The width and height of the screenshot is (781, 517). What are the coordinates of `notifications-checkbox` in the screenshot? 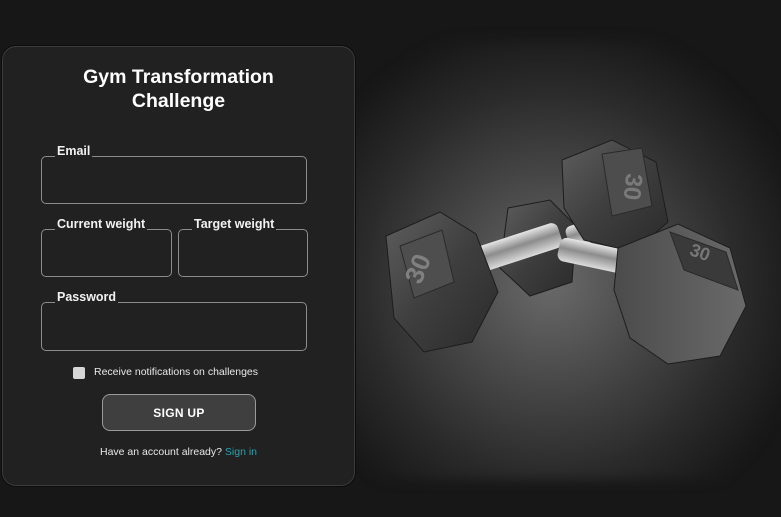 It's located at (79, 373).